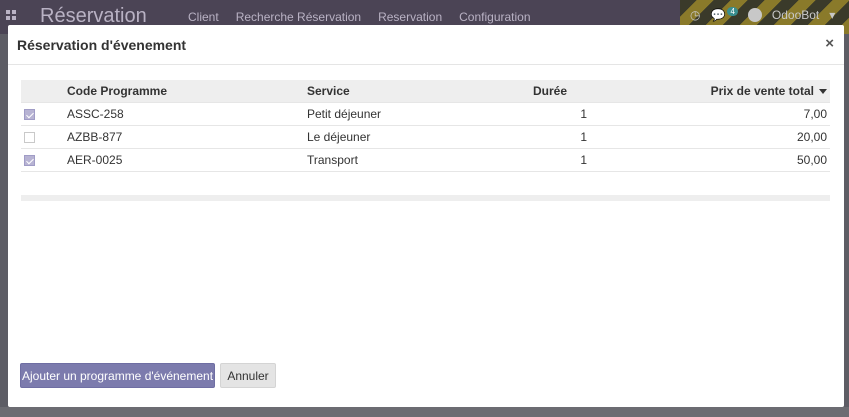 The width and height of the screenshot is (849, 417). I want to click on cell-prix: 20,00, so click(708, 136).